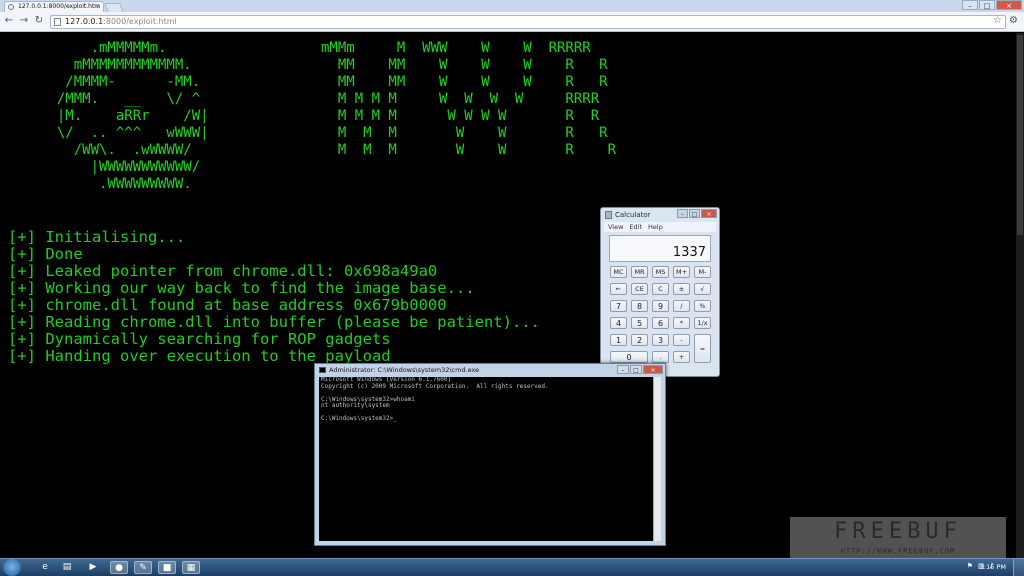 The image size is (1024, 576). Describe the element at coordinates (702, 289) in the screenshot. I see `calc-key: √` at that location.